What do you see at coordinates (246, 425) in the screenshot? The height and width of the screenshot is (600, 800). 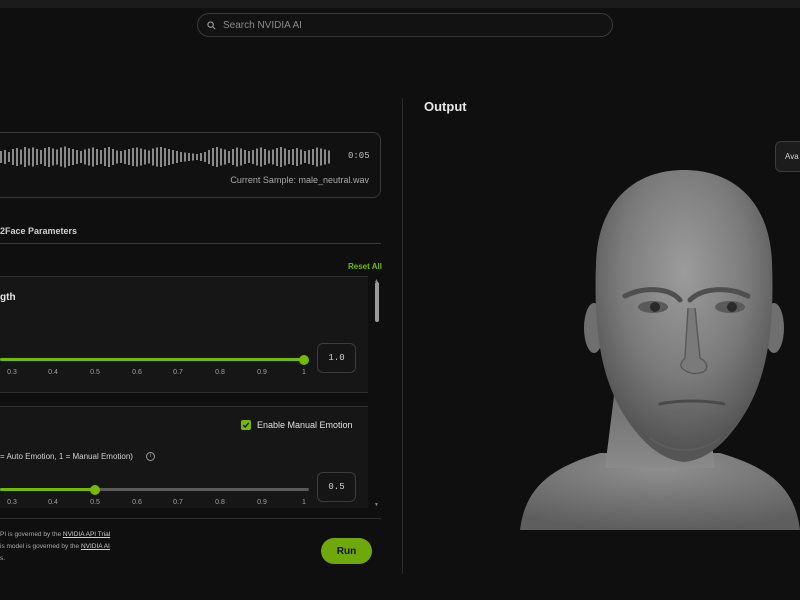 I see `manual-emotion-checkbox` at bounding box center [246, 425].